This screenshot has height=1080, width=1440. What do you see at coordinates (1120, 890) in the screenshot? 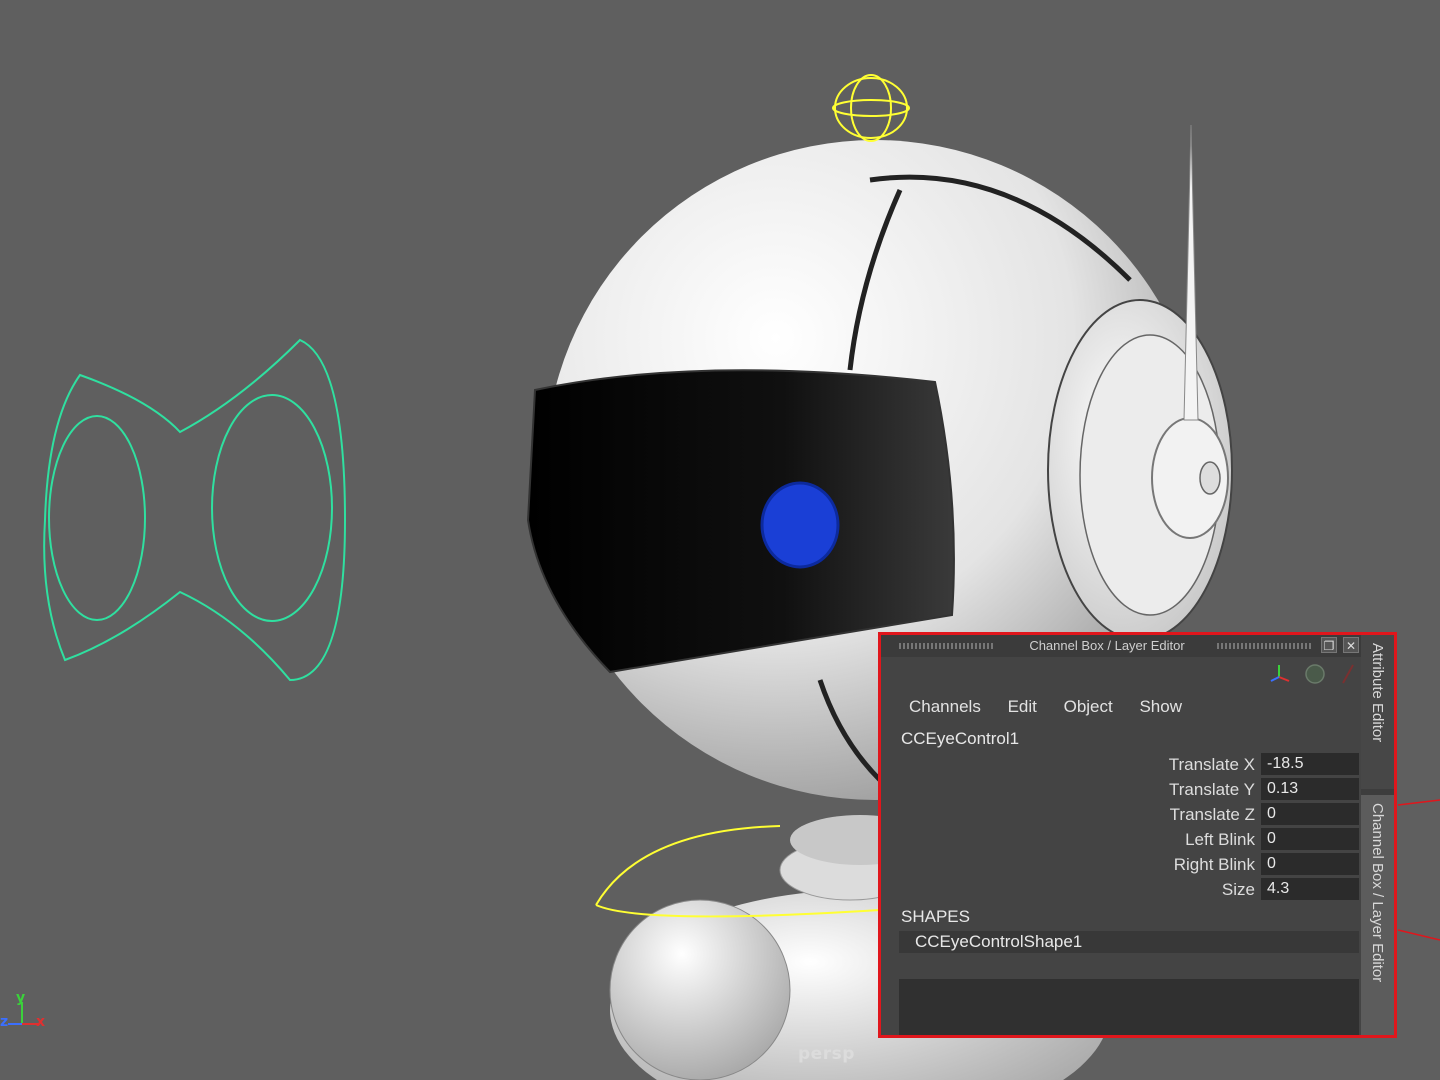
I see `channel-row-size: Size 4.3` at bounding box center [1120, 890].